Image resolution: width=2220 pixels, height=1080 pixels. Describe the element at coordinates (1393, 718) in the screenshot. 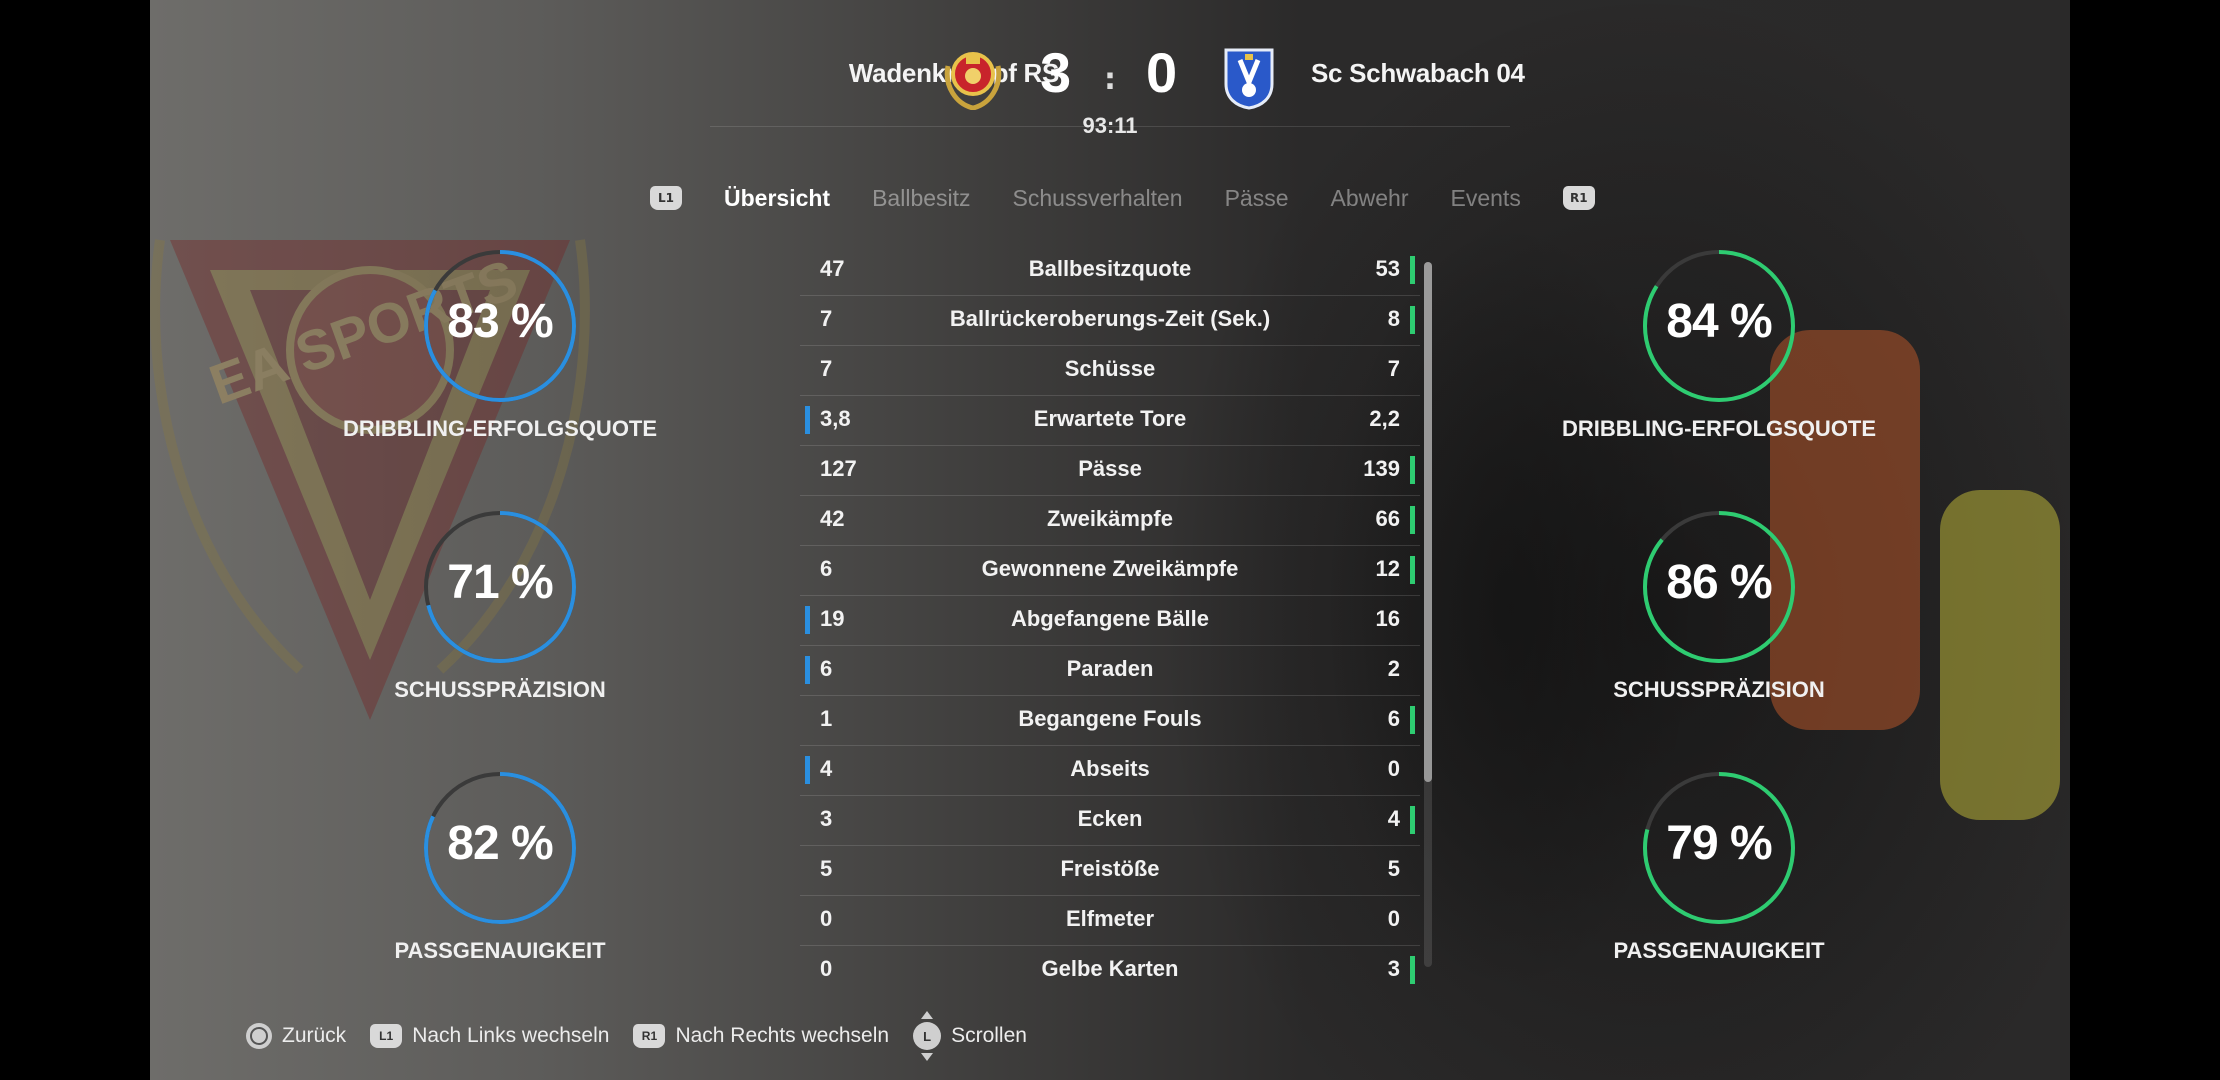

I see `away-stat-value: 6` at that location.